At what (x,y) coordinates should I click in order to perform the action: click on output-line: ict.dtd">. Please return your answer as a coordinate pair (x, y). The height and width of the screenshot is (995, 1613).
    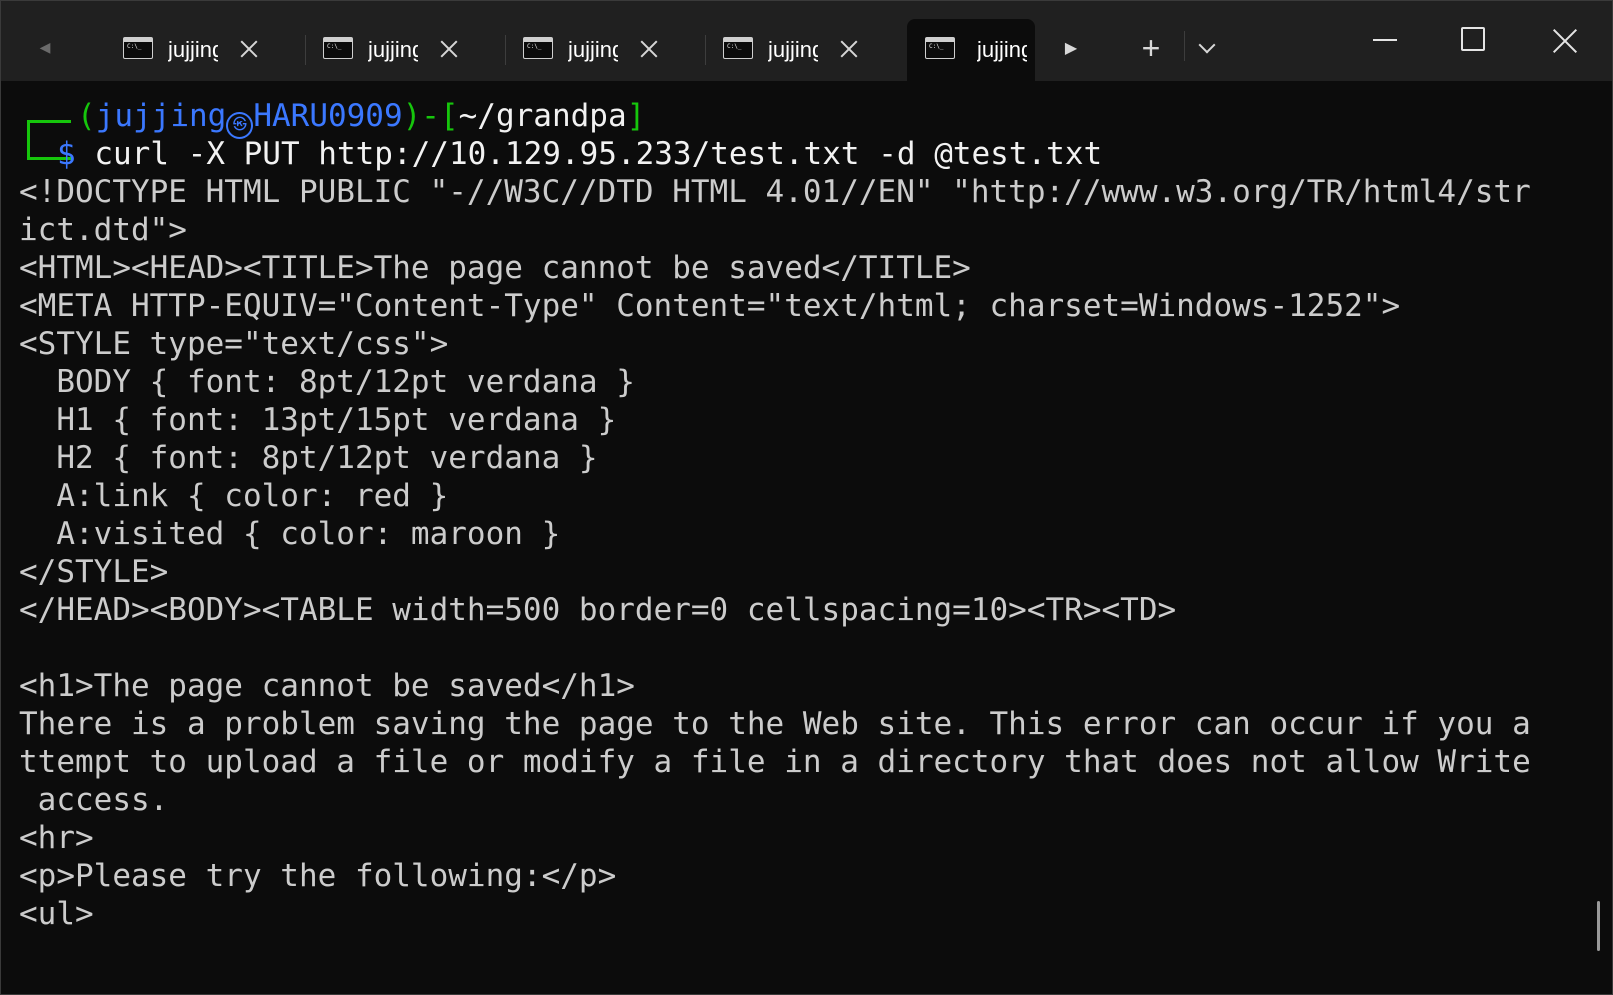
    Looking at the image, I should click on (103, 230).